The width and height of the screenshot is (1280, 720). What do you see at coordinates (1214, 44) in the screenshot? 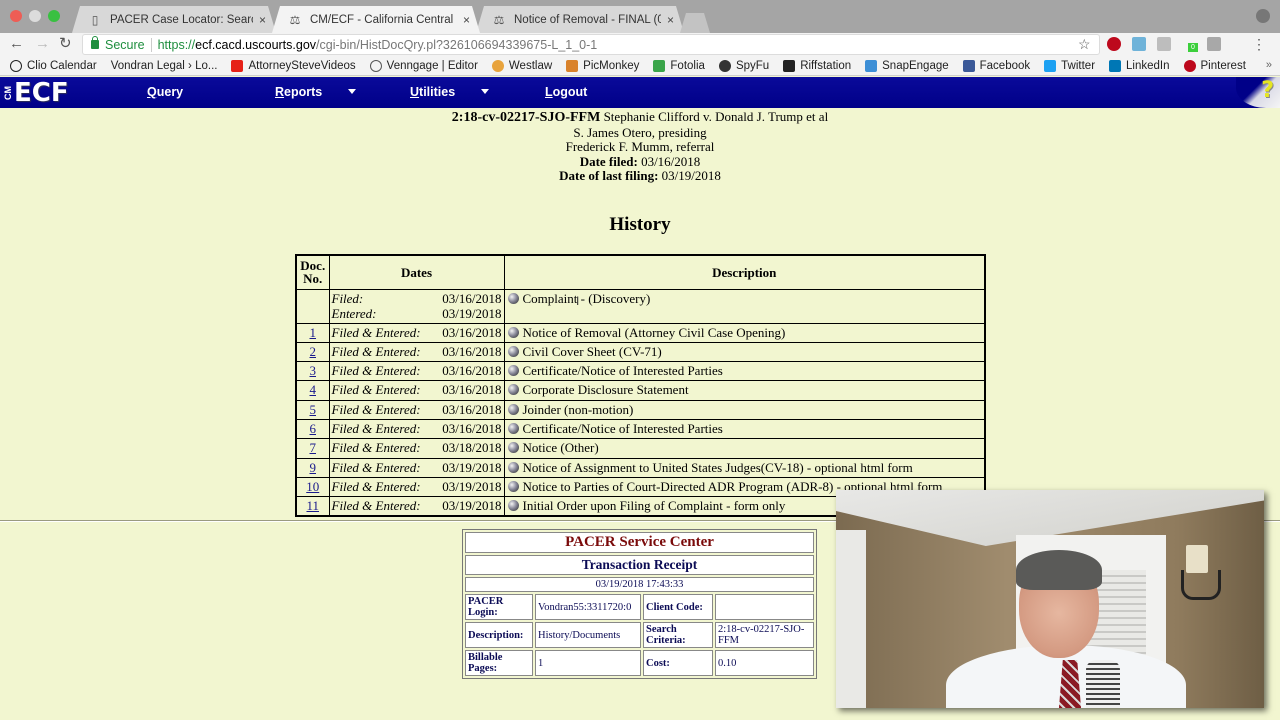
I see `note-extension-icon` at bounding box center [1214, 44].